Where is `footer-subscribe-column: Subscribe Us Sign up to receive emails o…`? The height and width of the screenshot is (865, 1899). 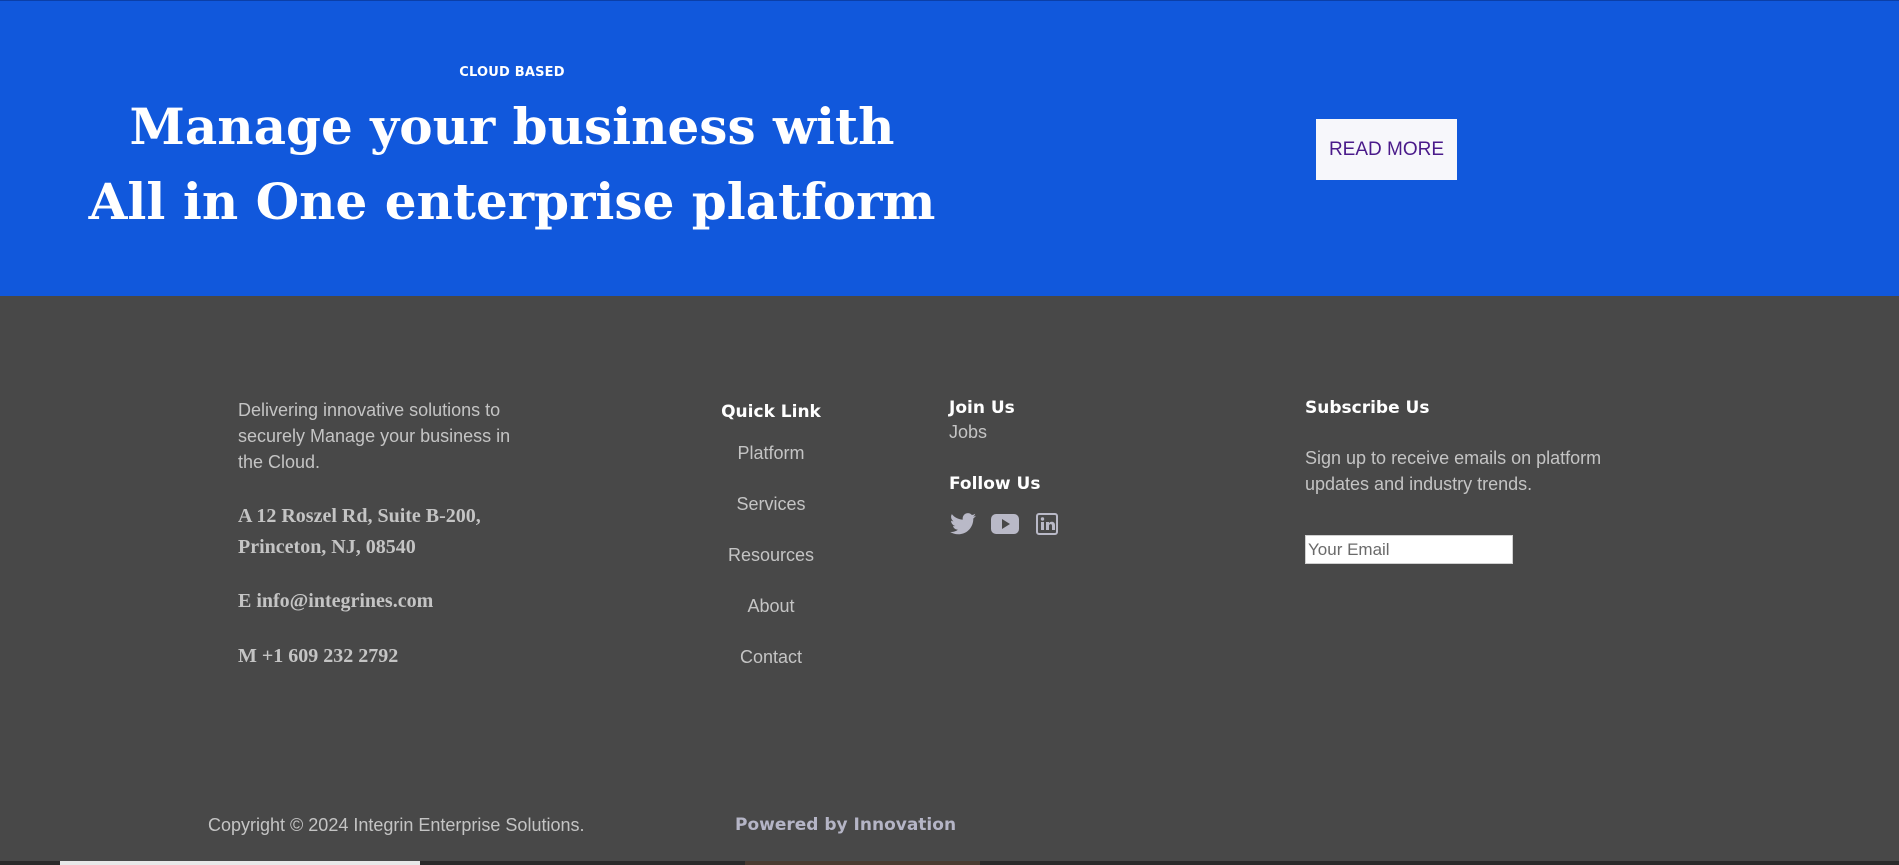 footer-subscribe-column: Subscribe Us Sign up to receive emails o… is located at coordinates (1485, 480).